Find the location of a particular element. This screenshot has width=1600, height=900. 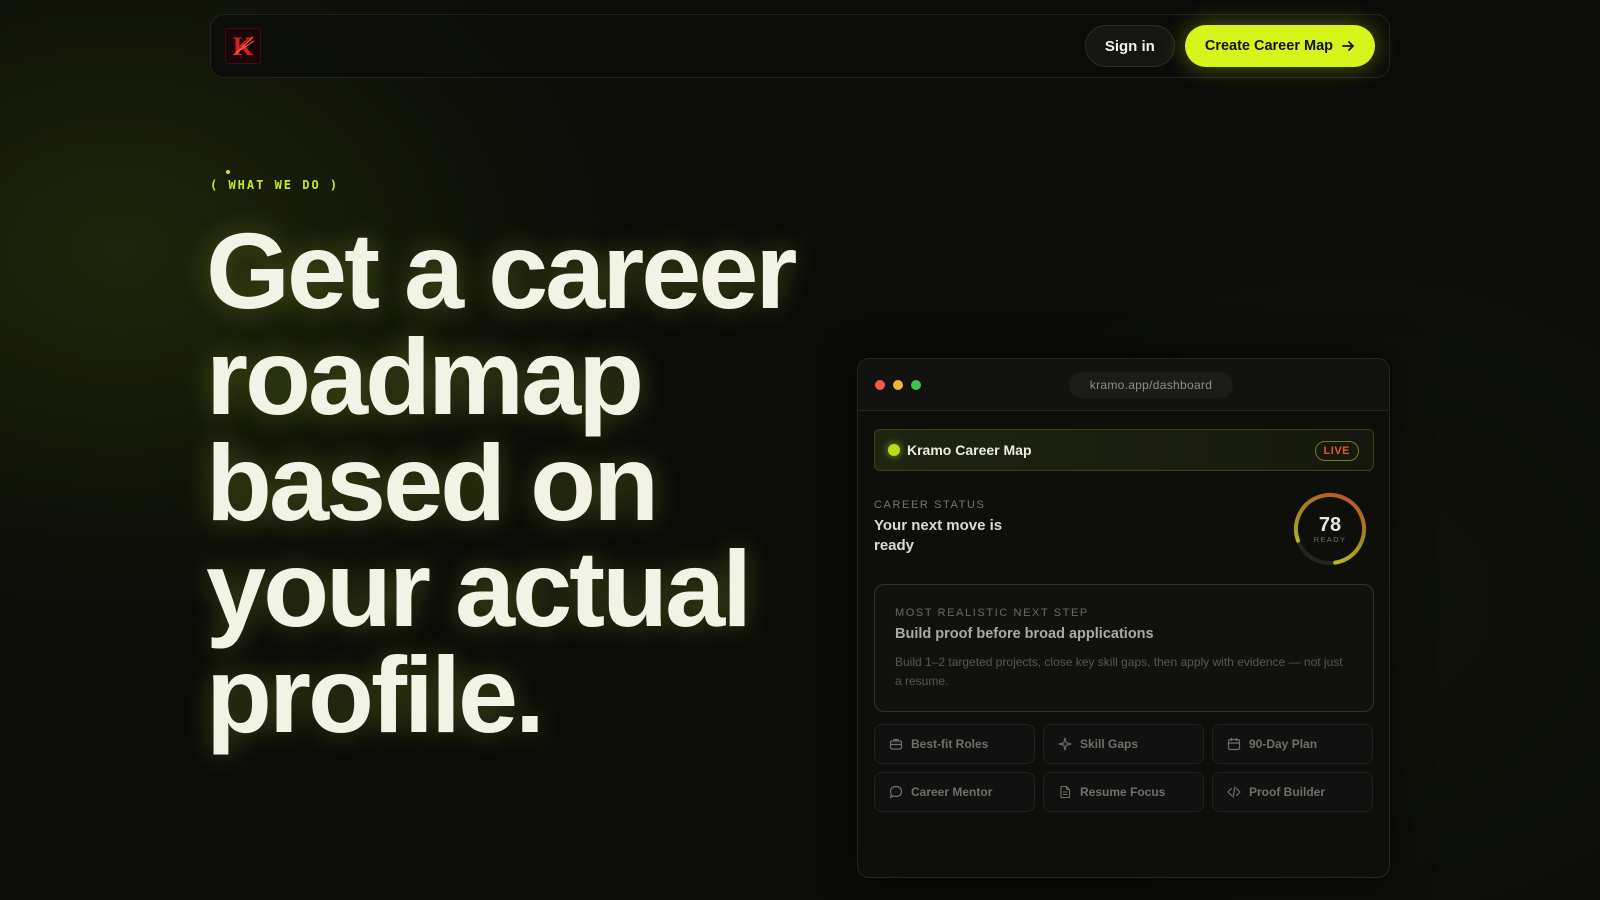

sparkle-icon is located at coordinates (1065, 744).